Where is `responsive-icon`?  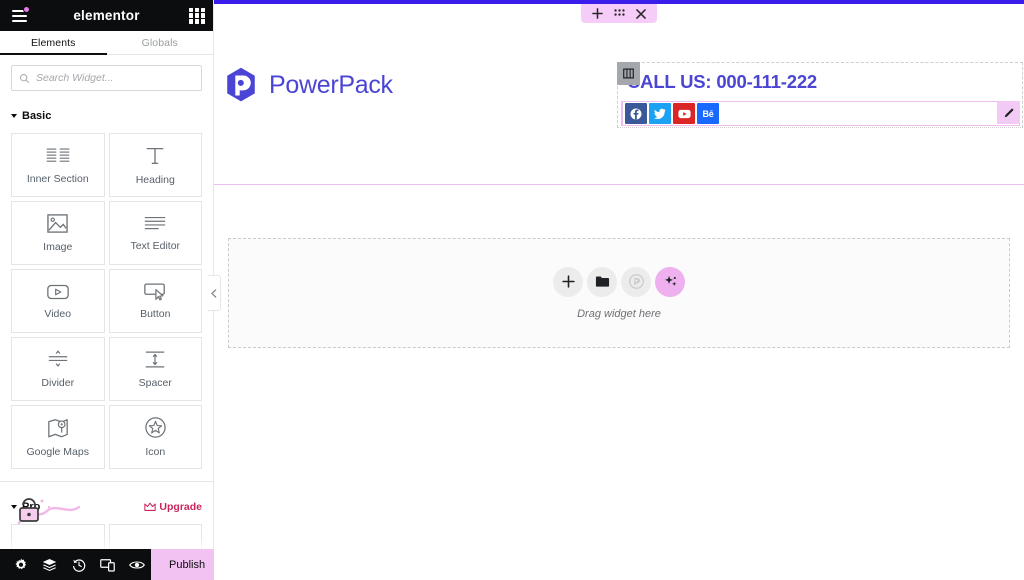 responsive-icon is located at coordinates (107, 565).